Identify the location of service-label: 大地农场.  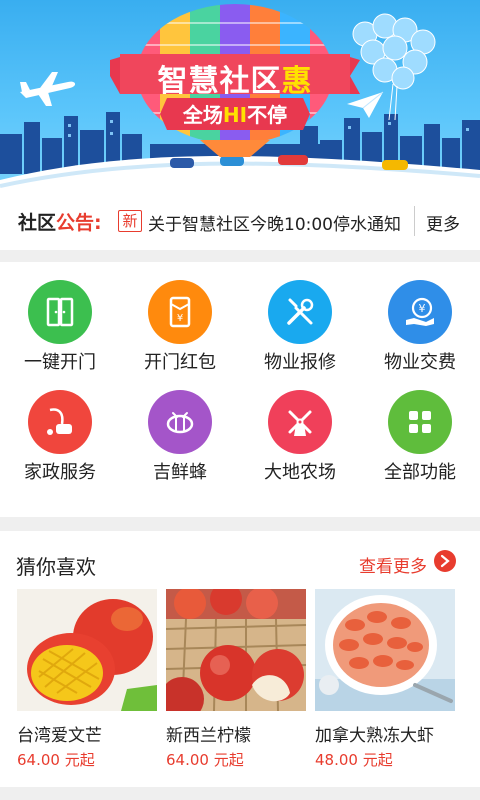
(300, 472).